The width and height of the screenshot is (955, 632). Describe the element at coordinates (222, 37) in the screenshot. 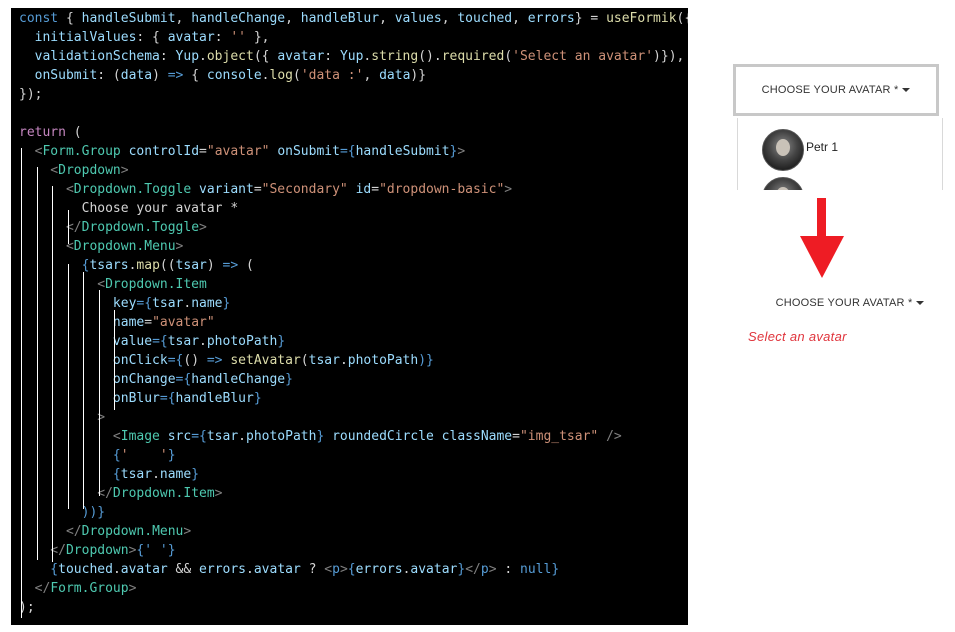

I see `code-token: :` at that location.